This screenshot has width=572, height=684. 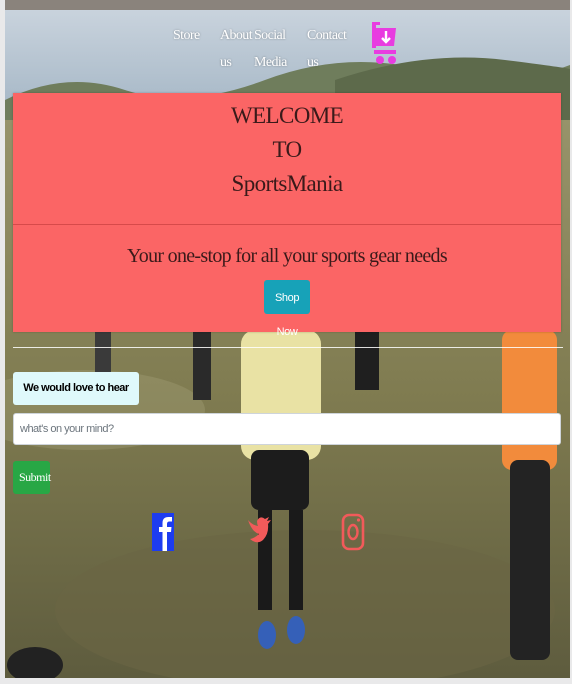 What do you see at coordinates (226, 62) in the screenshot?
I see `nav-about-label-2: us` at bounding box center [226, 62].